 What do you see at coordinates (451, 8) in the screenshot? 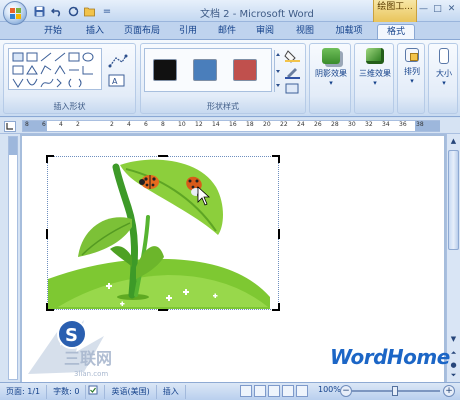
I see `close-button: ✕` at bounding box center [451, 8].